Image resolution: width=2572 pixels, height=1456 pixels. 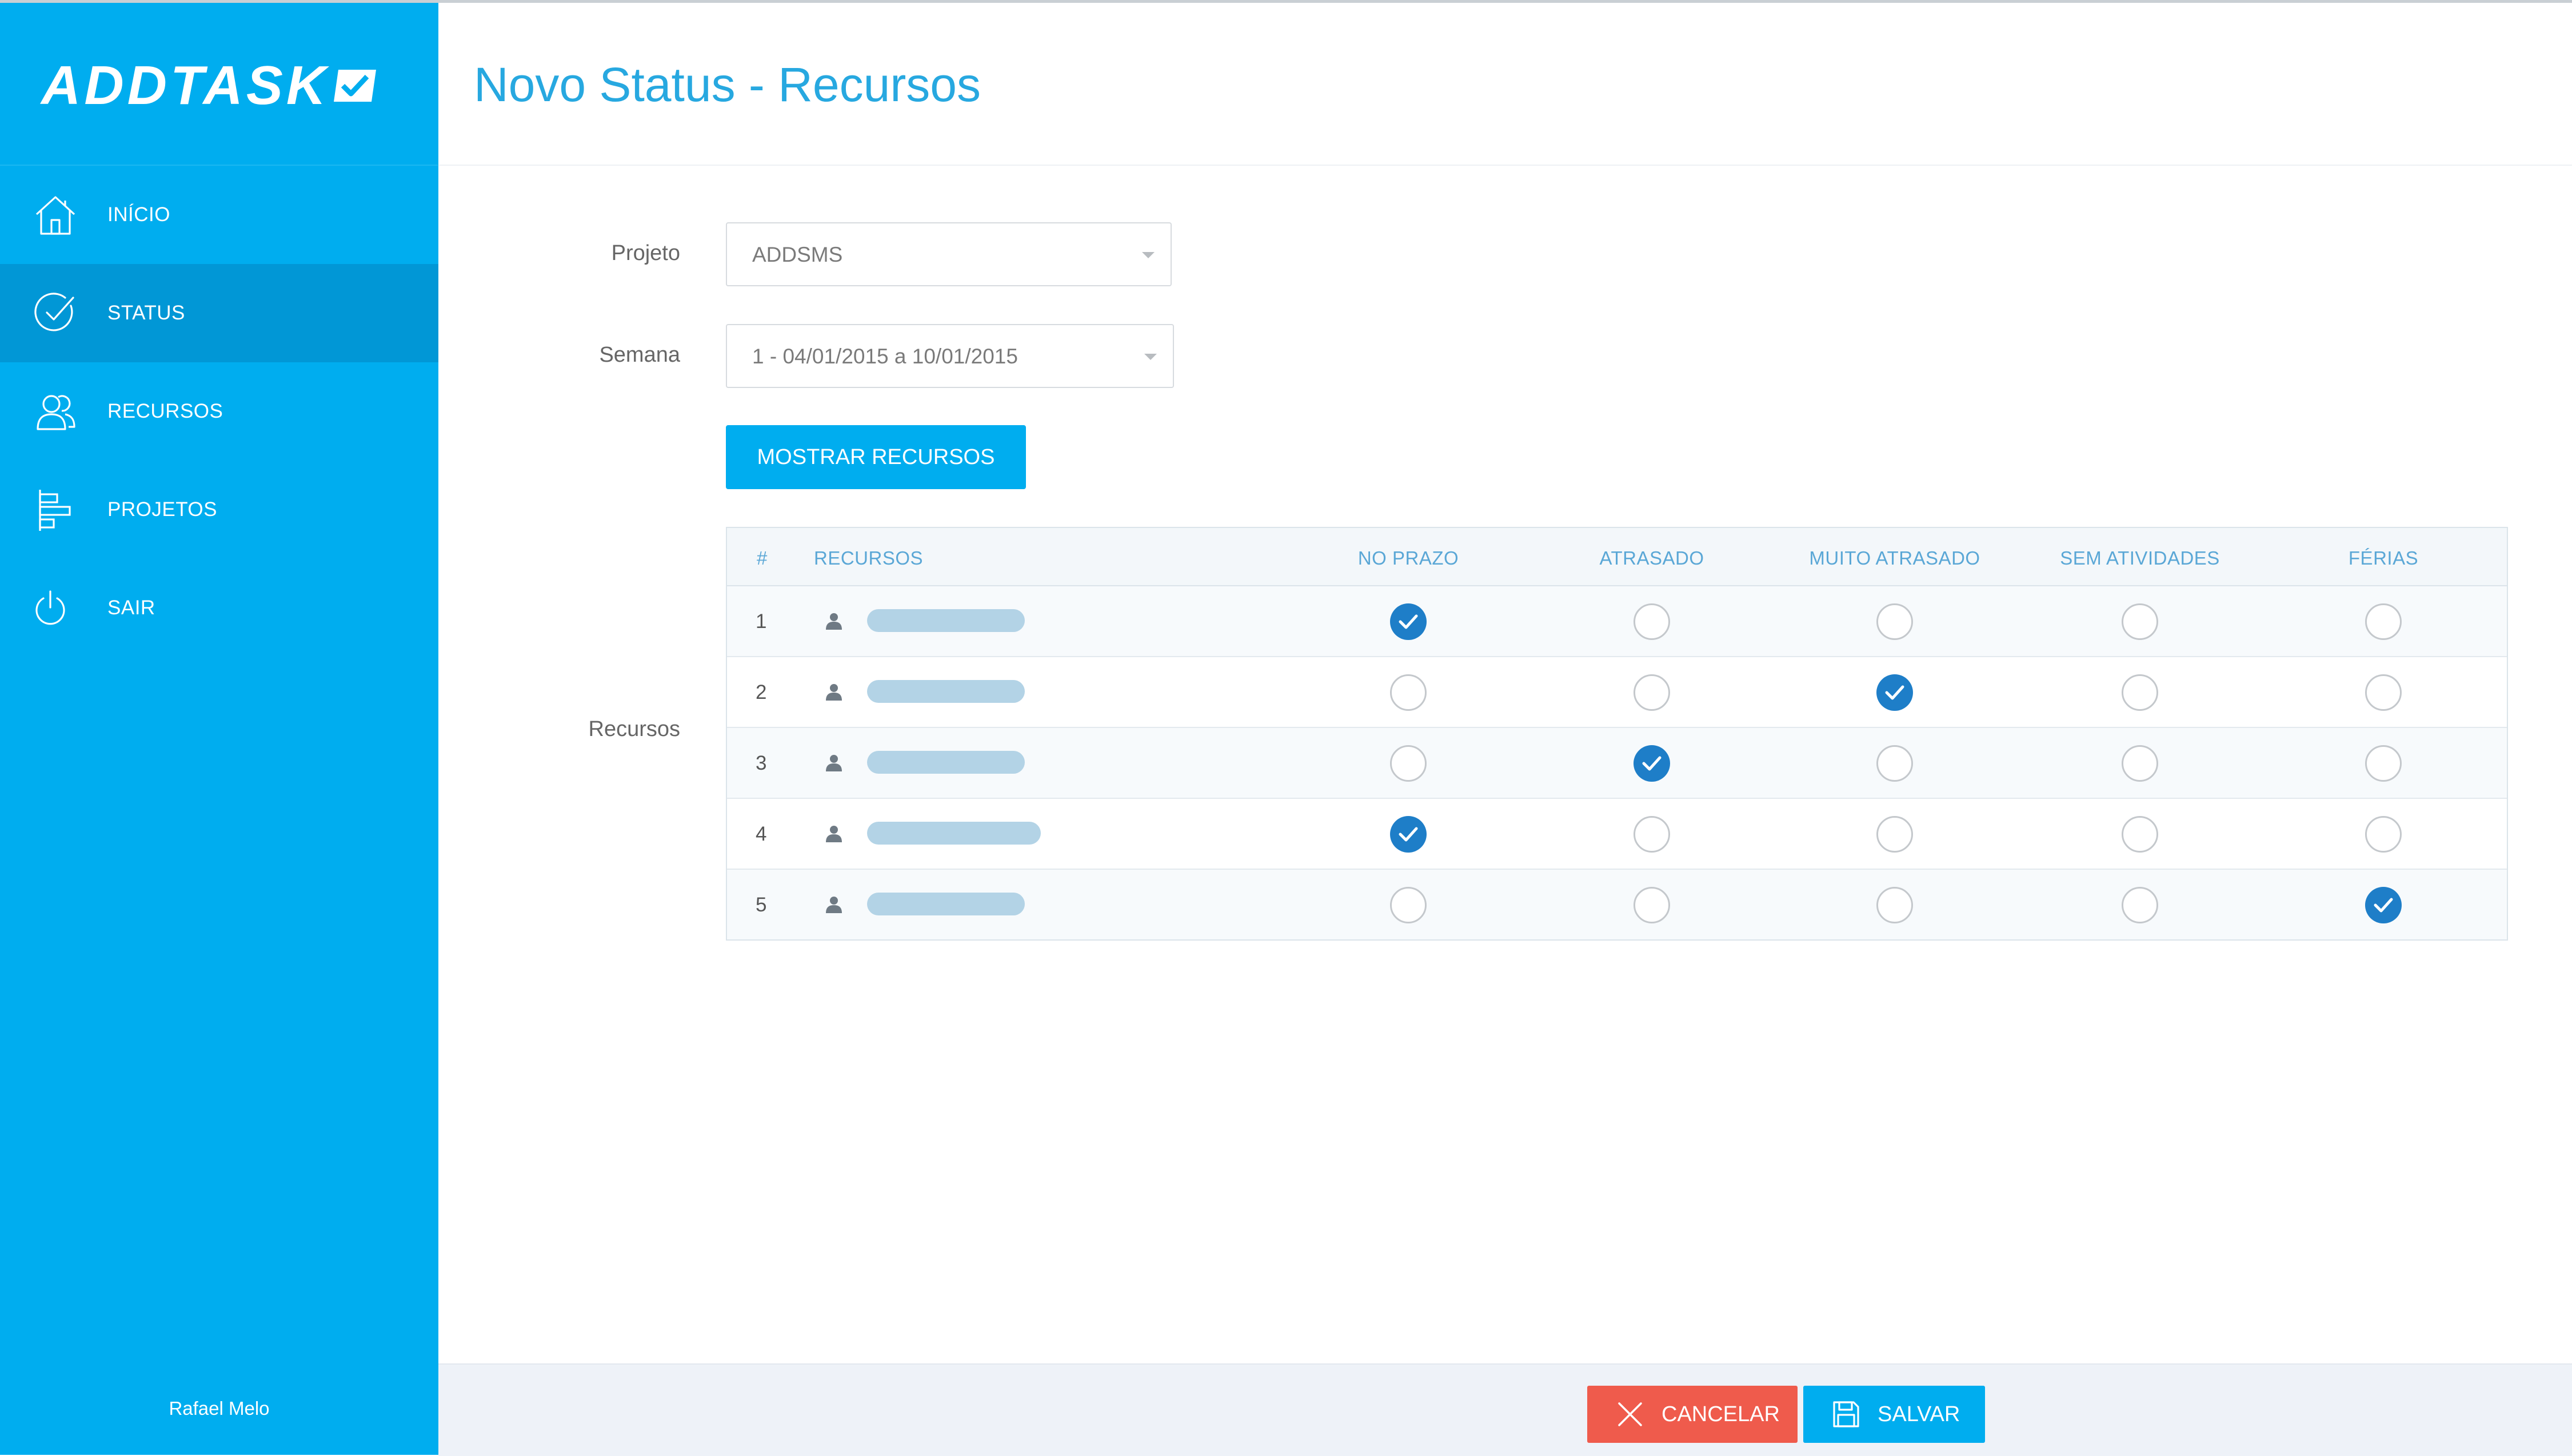 I want to click on column-header-muito-atrasado: MUITO ATRASADO, so click(x=1895, y=558).